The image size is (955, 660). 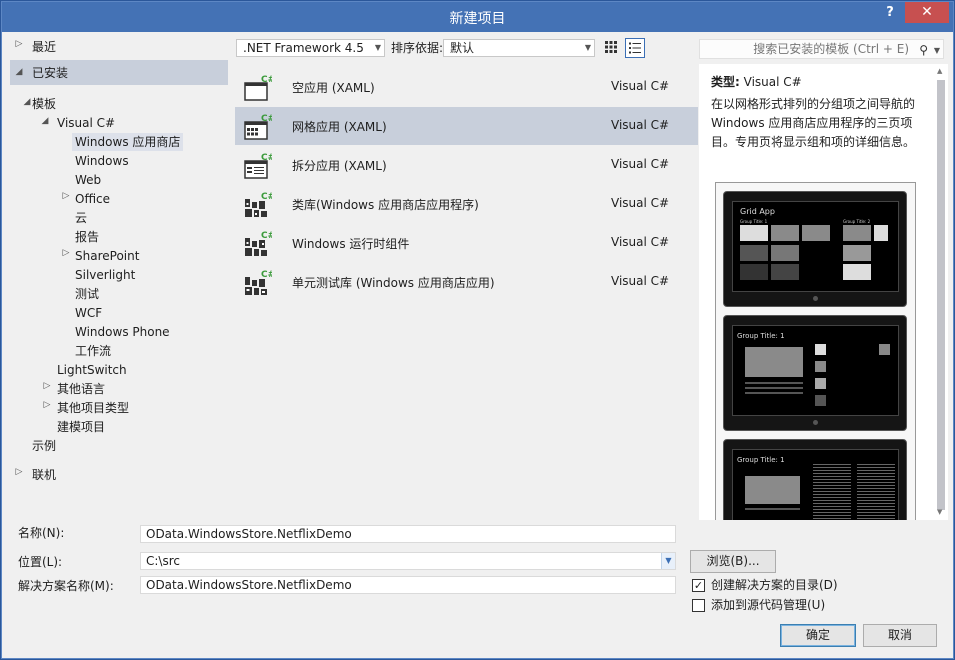 What do you see at coordinates (66, 586) in the screenshot?
I see `solution-name-label: 解决方案名称(M):` at bounding box center [66, 586].